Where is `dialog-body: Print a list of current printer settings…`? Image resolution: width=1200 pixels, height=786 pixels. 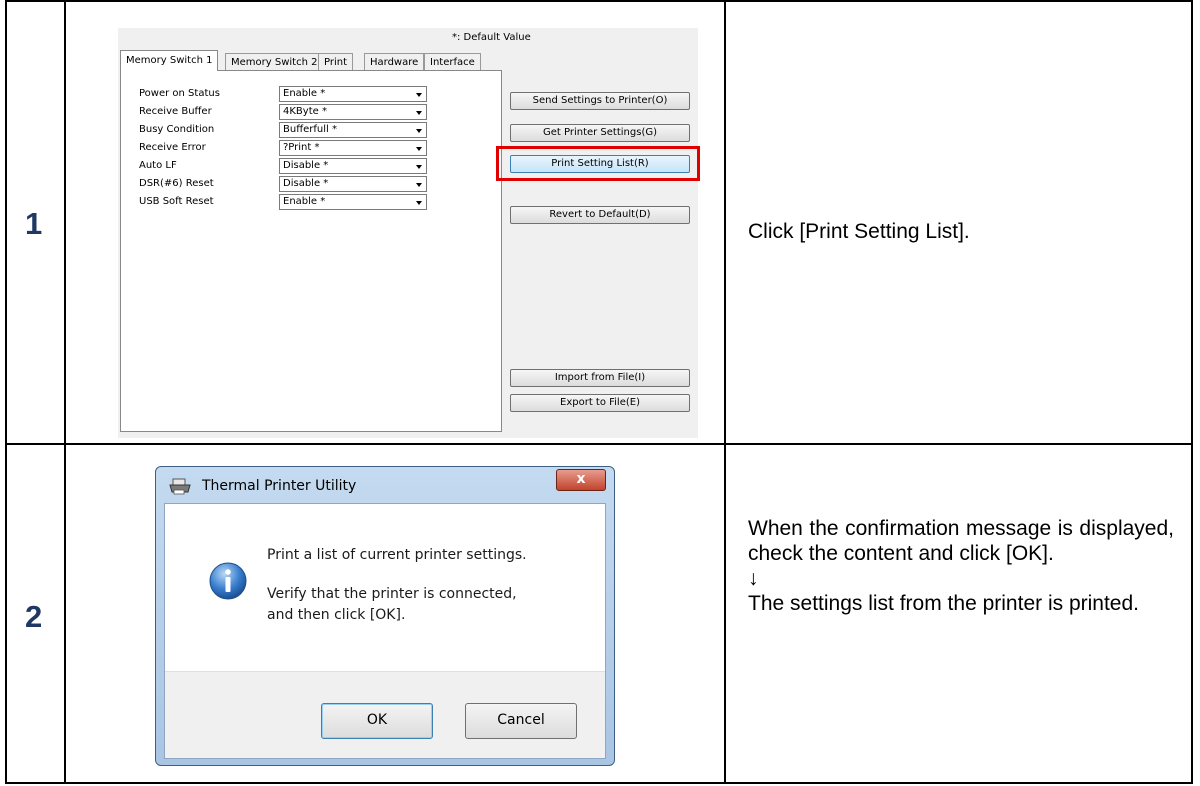 dialog-body: Print a list of current printer settings… is located at coordinates (385, 631).